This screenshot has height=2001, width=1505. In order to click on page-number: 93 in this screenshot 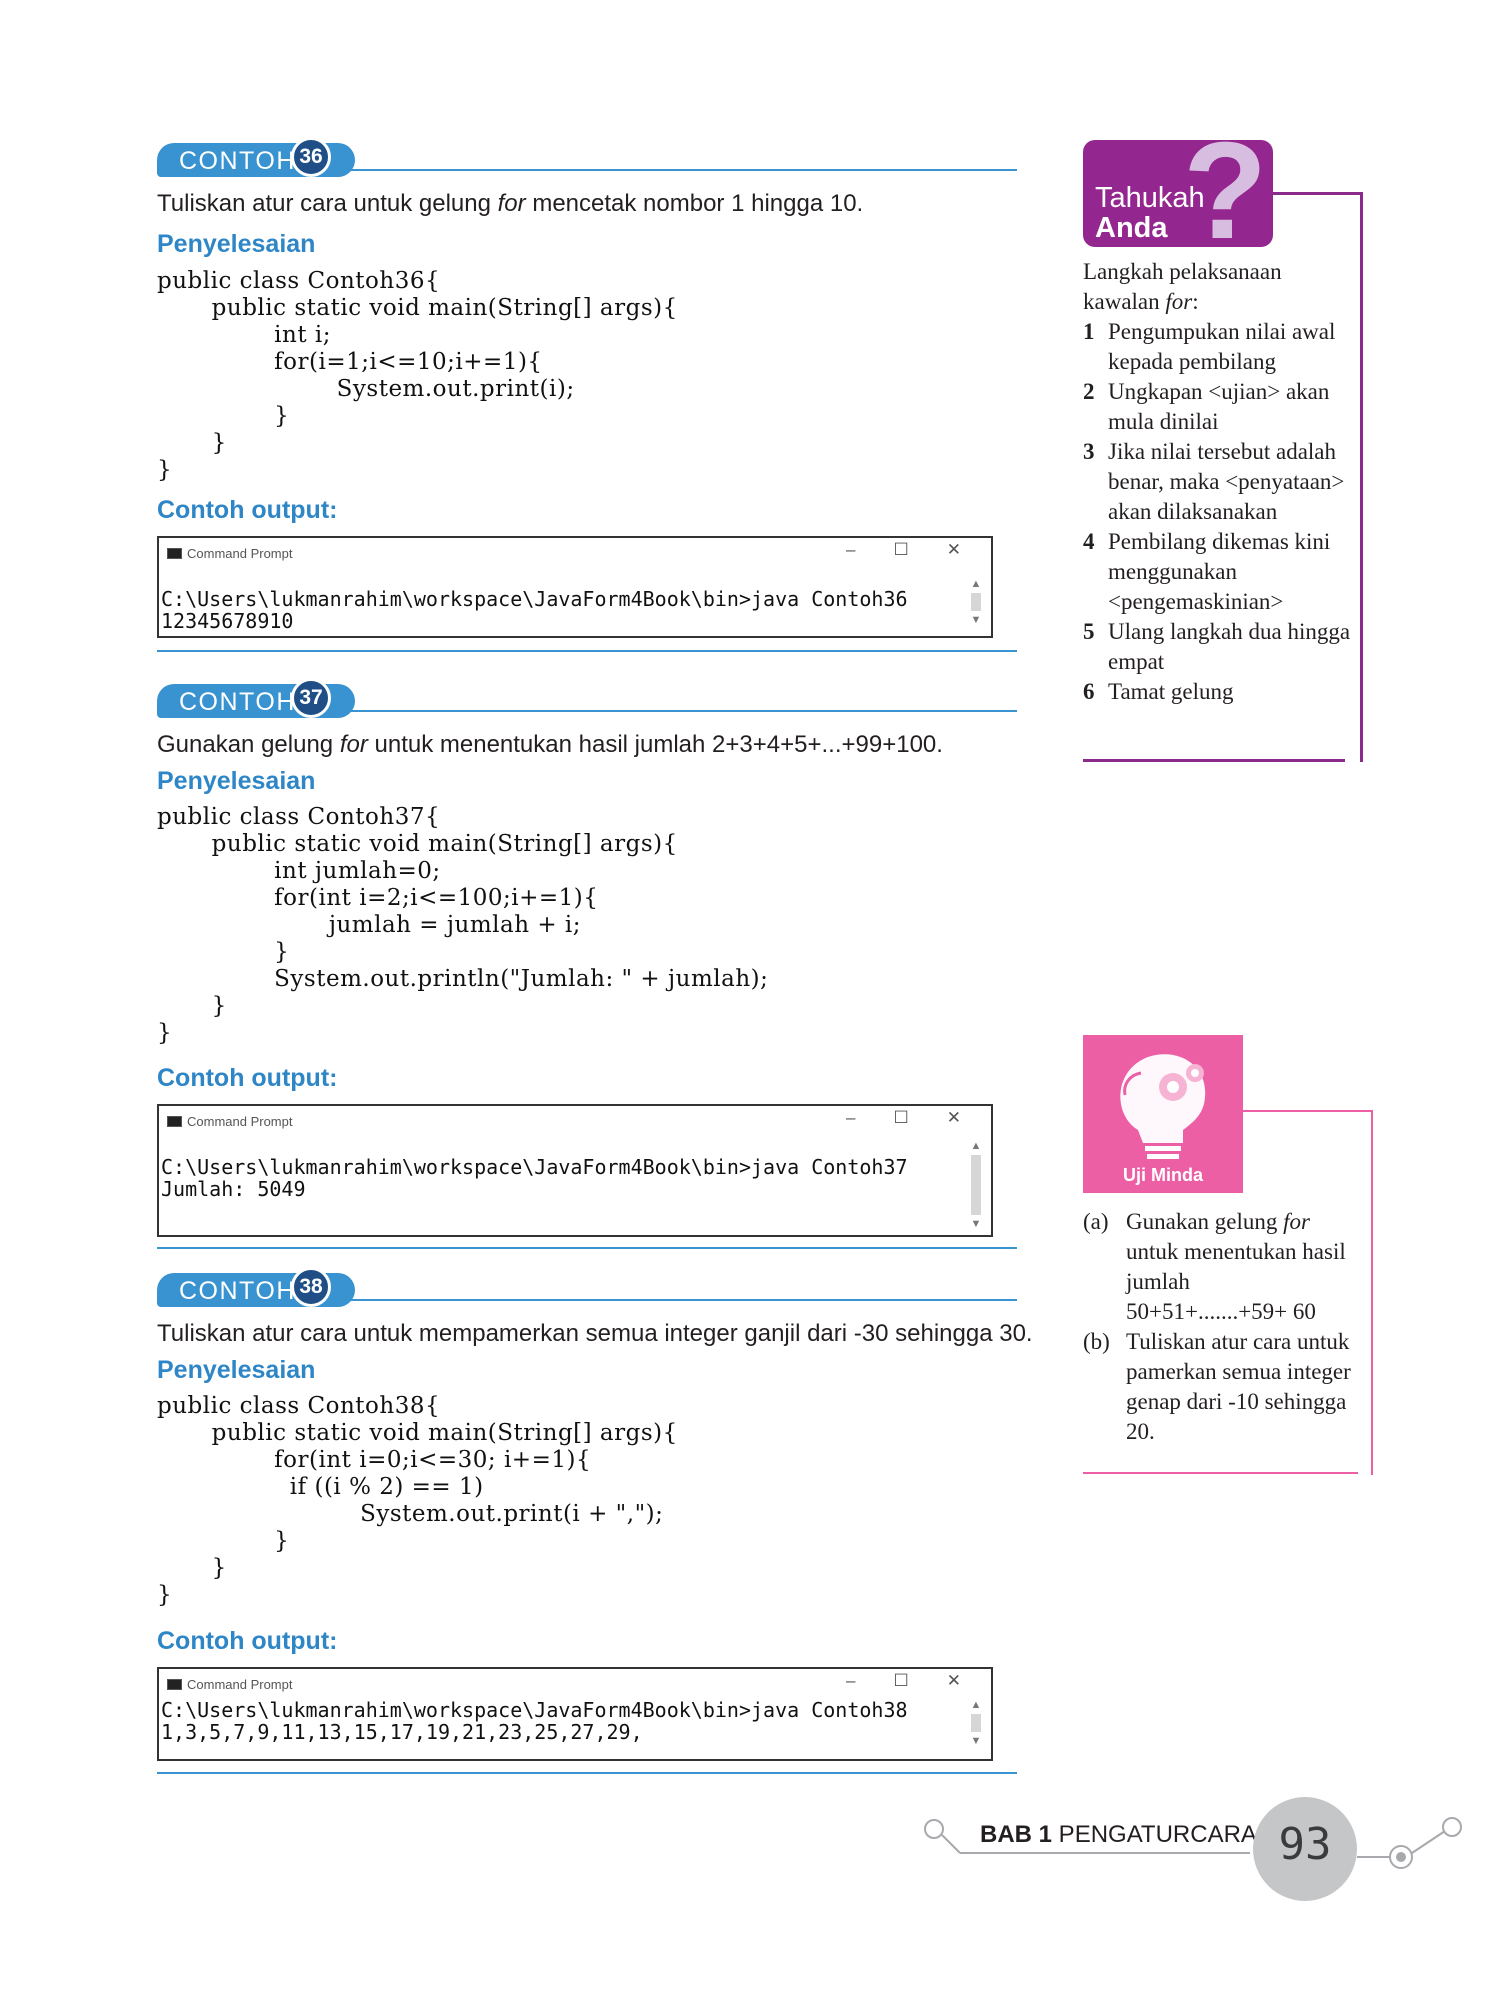, I will do `click(1305, 1844)`.